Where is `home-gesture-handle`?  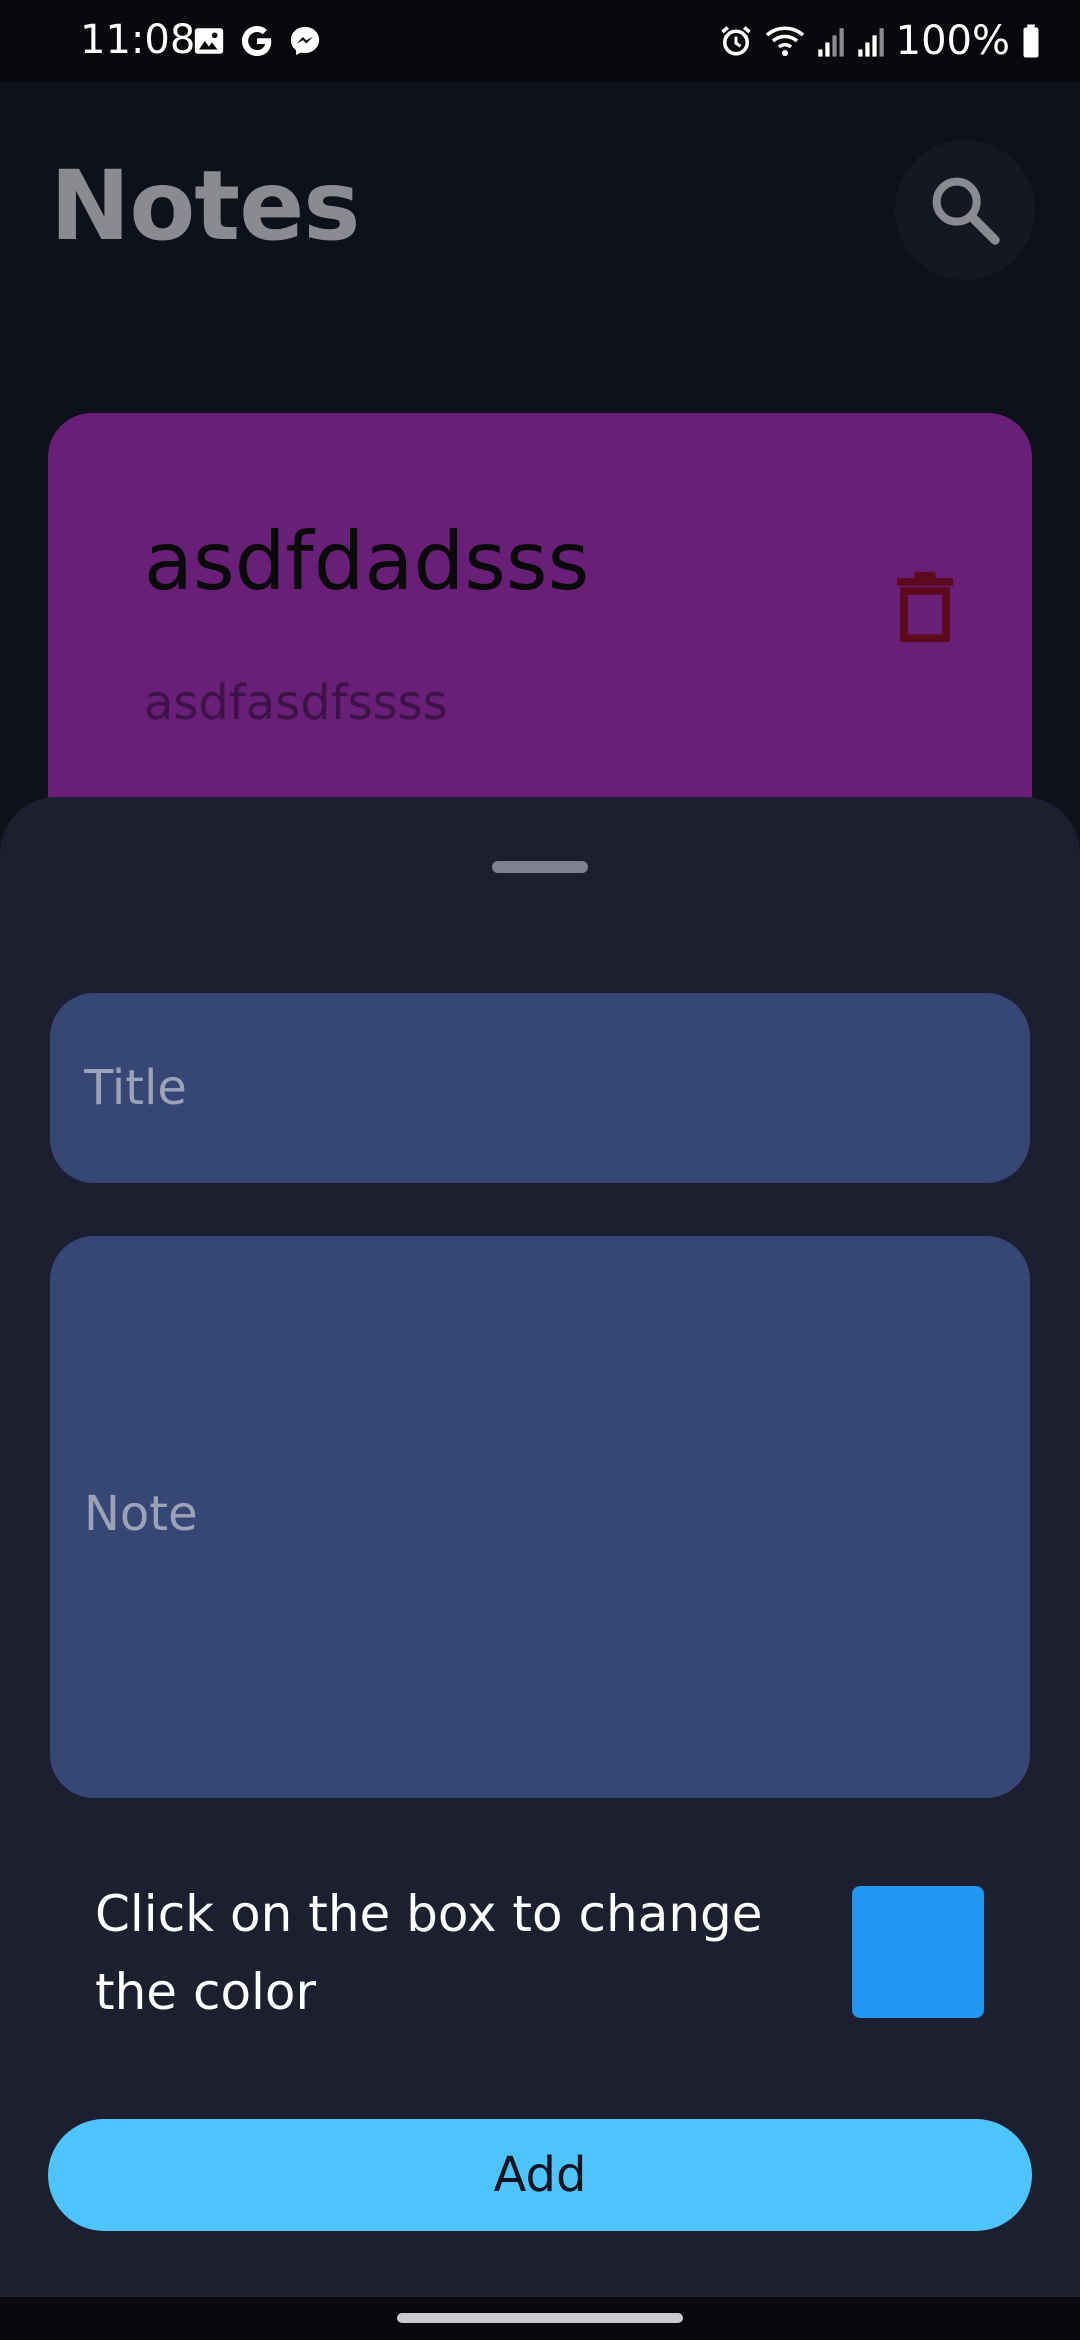 home-gesture-handle is located at coordinates (540, 2318).